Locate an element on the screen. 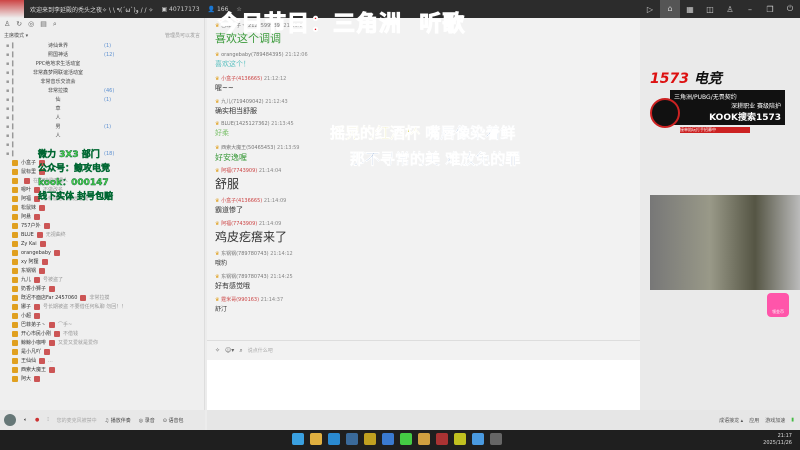  message-user: 西索大魔王(50465453) is located at coordinates (248, 148).